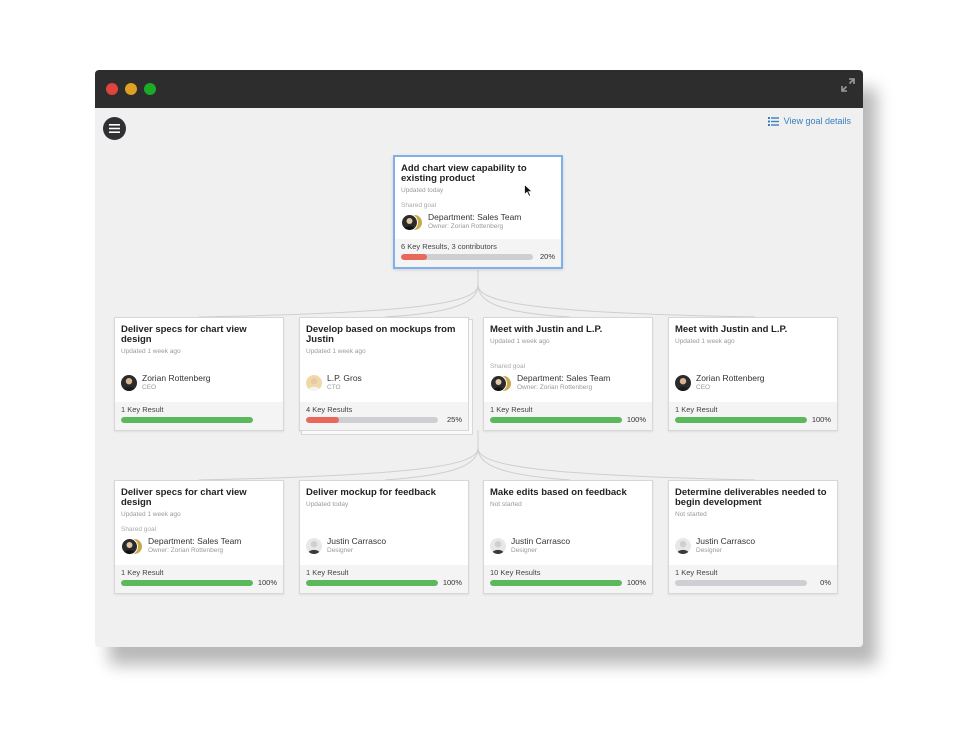 Image resolution: width=960 pixels, height=737 pixels. I want to click on goal-progress-footer: 1 Key Result 0%, so click(753, 579).